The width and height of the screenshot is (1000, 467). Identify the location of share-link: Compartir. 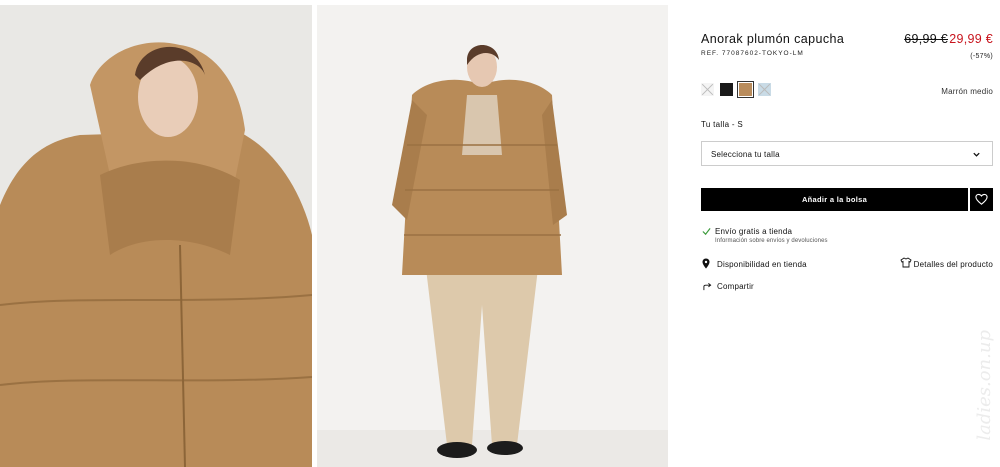
(735, 286).